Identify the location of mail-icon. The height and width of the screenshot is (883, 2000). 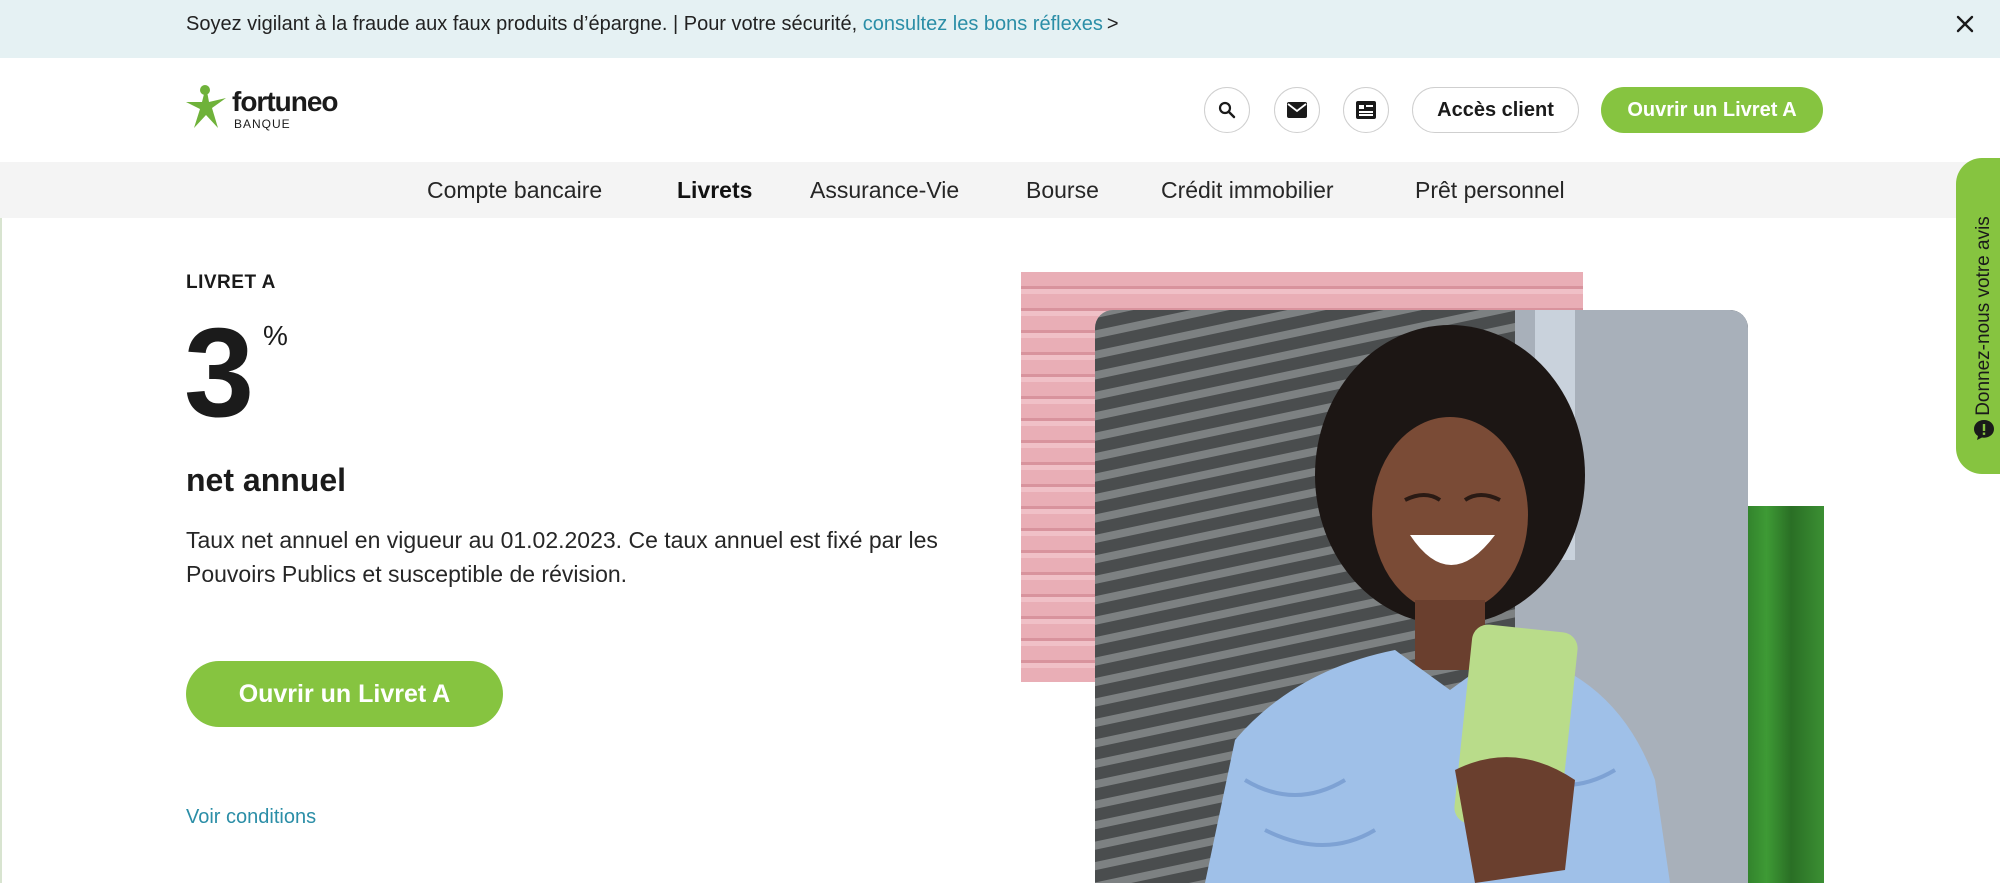
(1297, 110).